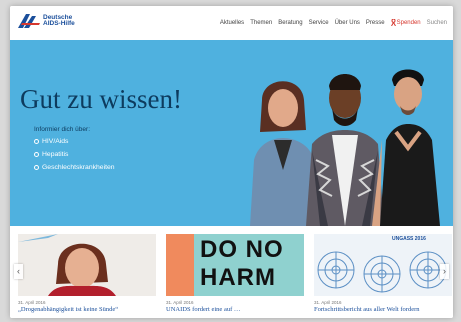 The image size is (461, 322). Describe the element at coordinates (382, 272) in the screenshot. I see `un-emblem-pattern` at that location.